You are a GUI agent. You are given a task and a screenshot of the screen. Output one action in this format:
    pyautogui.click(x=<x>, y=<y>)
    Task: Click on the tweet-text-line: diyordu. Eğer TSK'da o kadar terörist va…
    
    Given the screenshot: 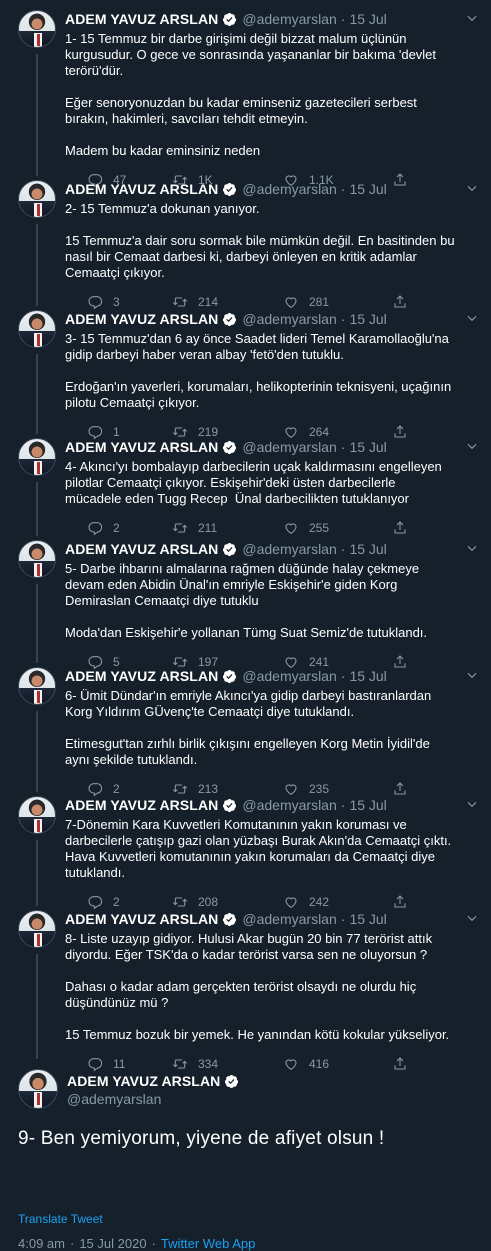 What is the action you would take?
    pyautogui.click(x=246, y=954)
    